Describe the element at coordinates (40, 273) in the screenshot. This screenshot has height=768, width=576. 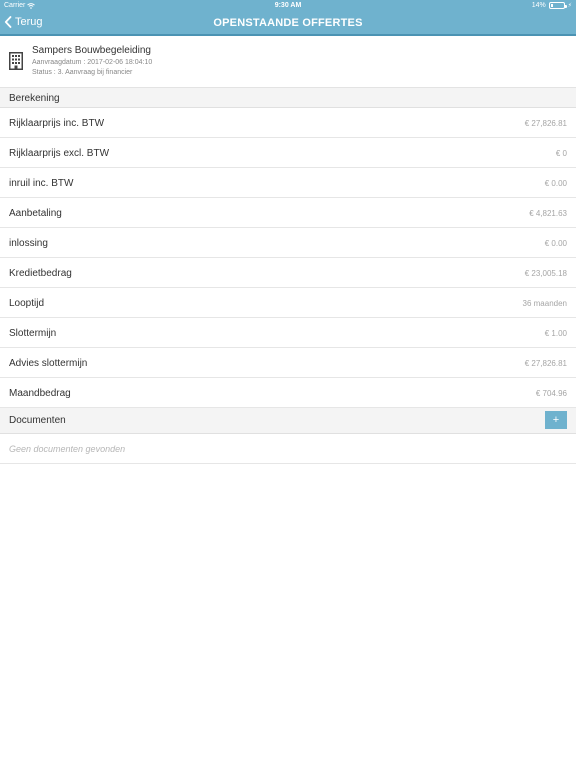
I see `row-label: Kredietbedrag` at that location.